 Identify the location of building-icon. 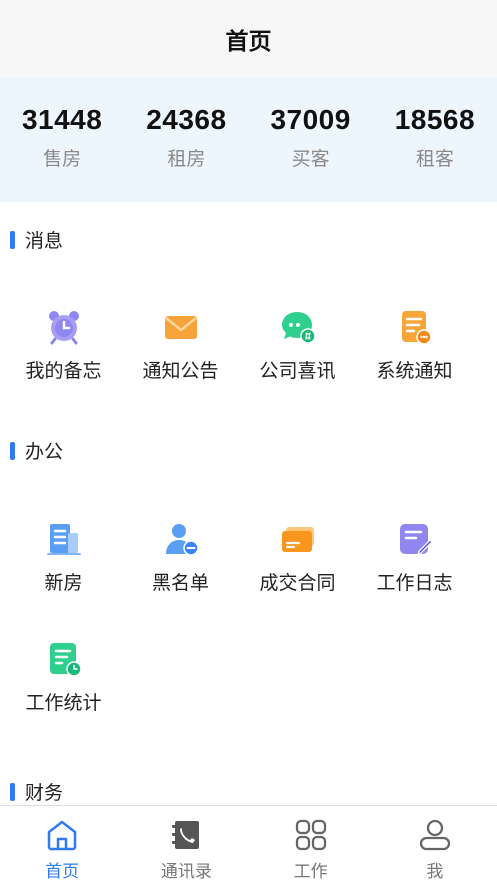
(64, 539).